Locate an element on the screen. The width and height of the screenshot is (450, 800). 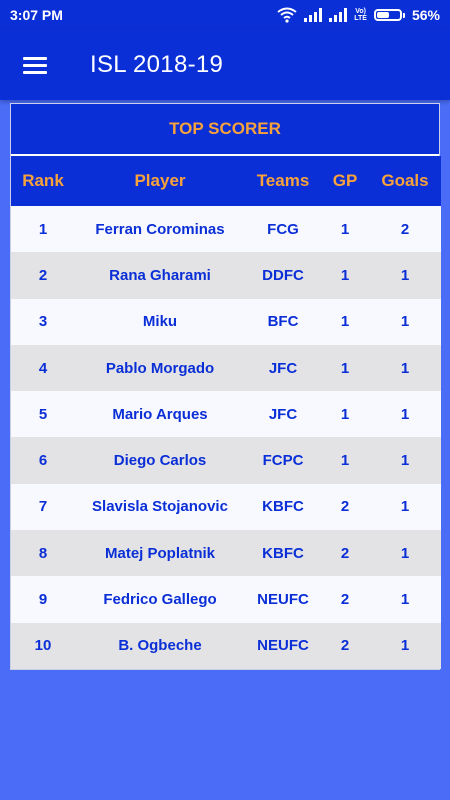
cell-rank: 4 is located at coordinates (43, 368).